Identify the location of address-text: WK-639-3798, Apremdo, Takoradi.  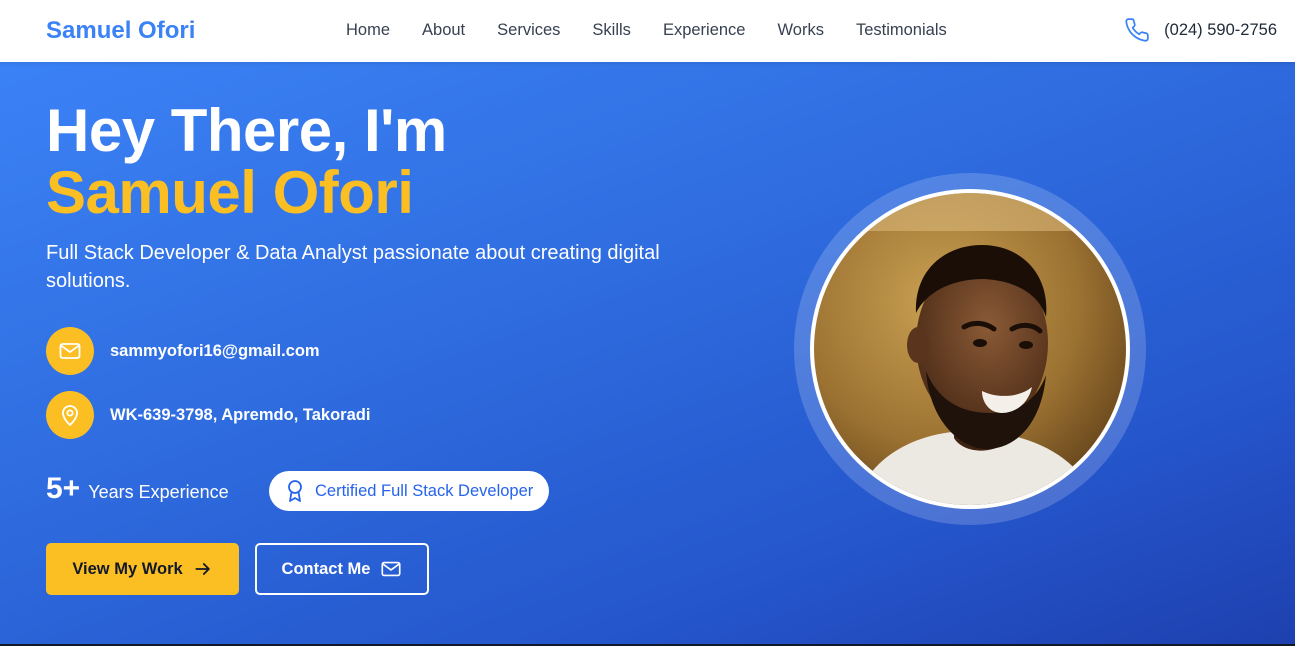
(240, 414).